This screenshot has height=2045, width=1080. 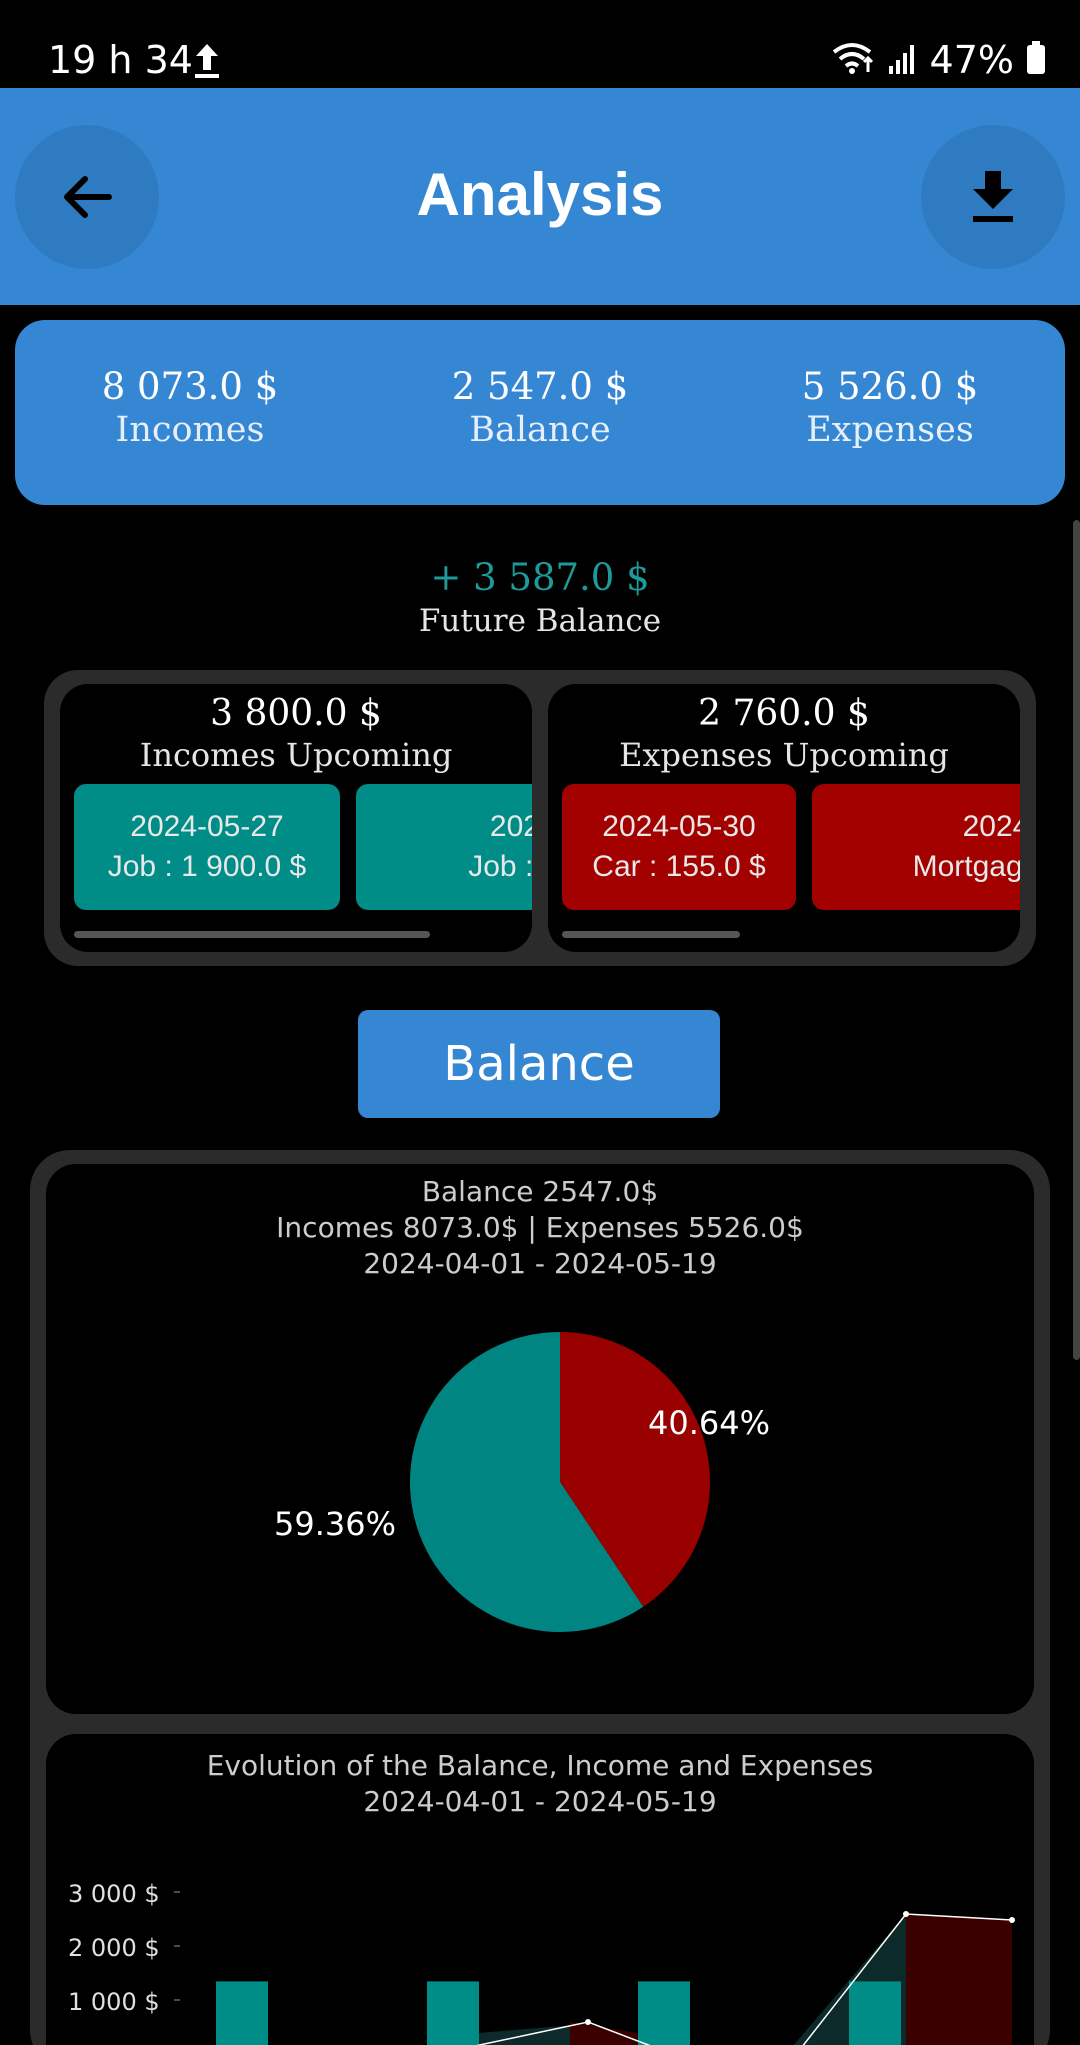 What do you see at coordinates (541, 1962) in the screenshot?
I see `evolution-chart: 3 000 $ 2 000 $ 1 000 $` at bounding box center [541, 1962].